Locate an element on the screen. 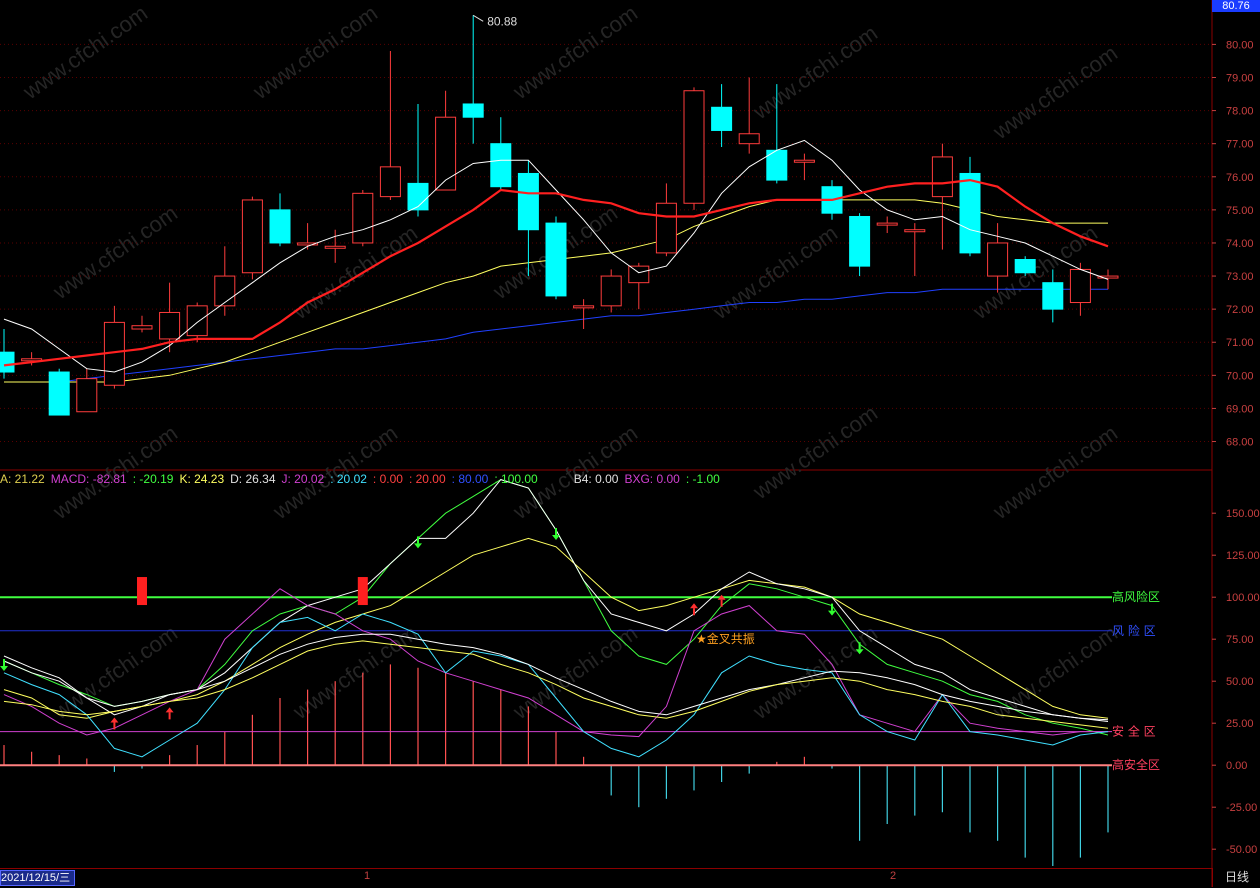 Image resolution: width=1260 pixels, height=888 pixels. watermark-2: www.cfchi.com is located at coordinates (575, 52).